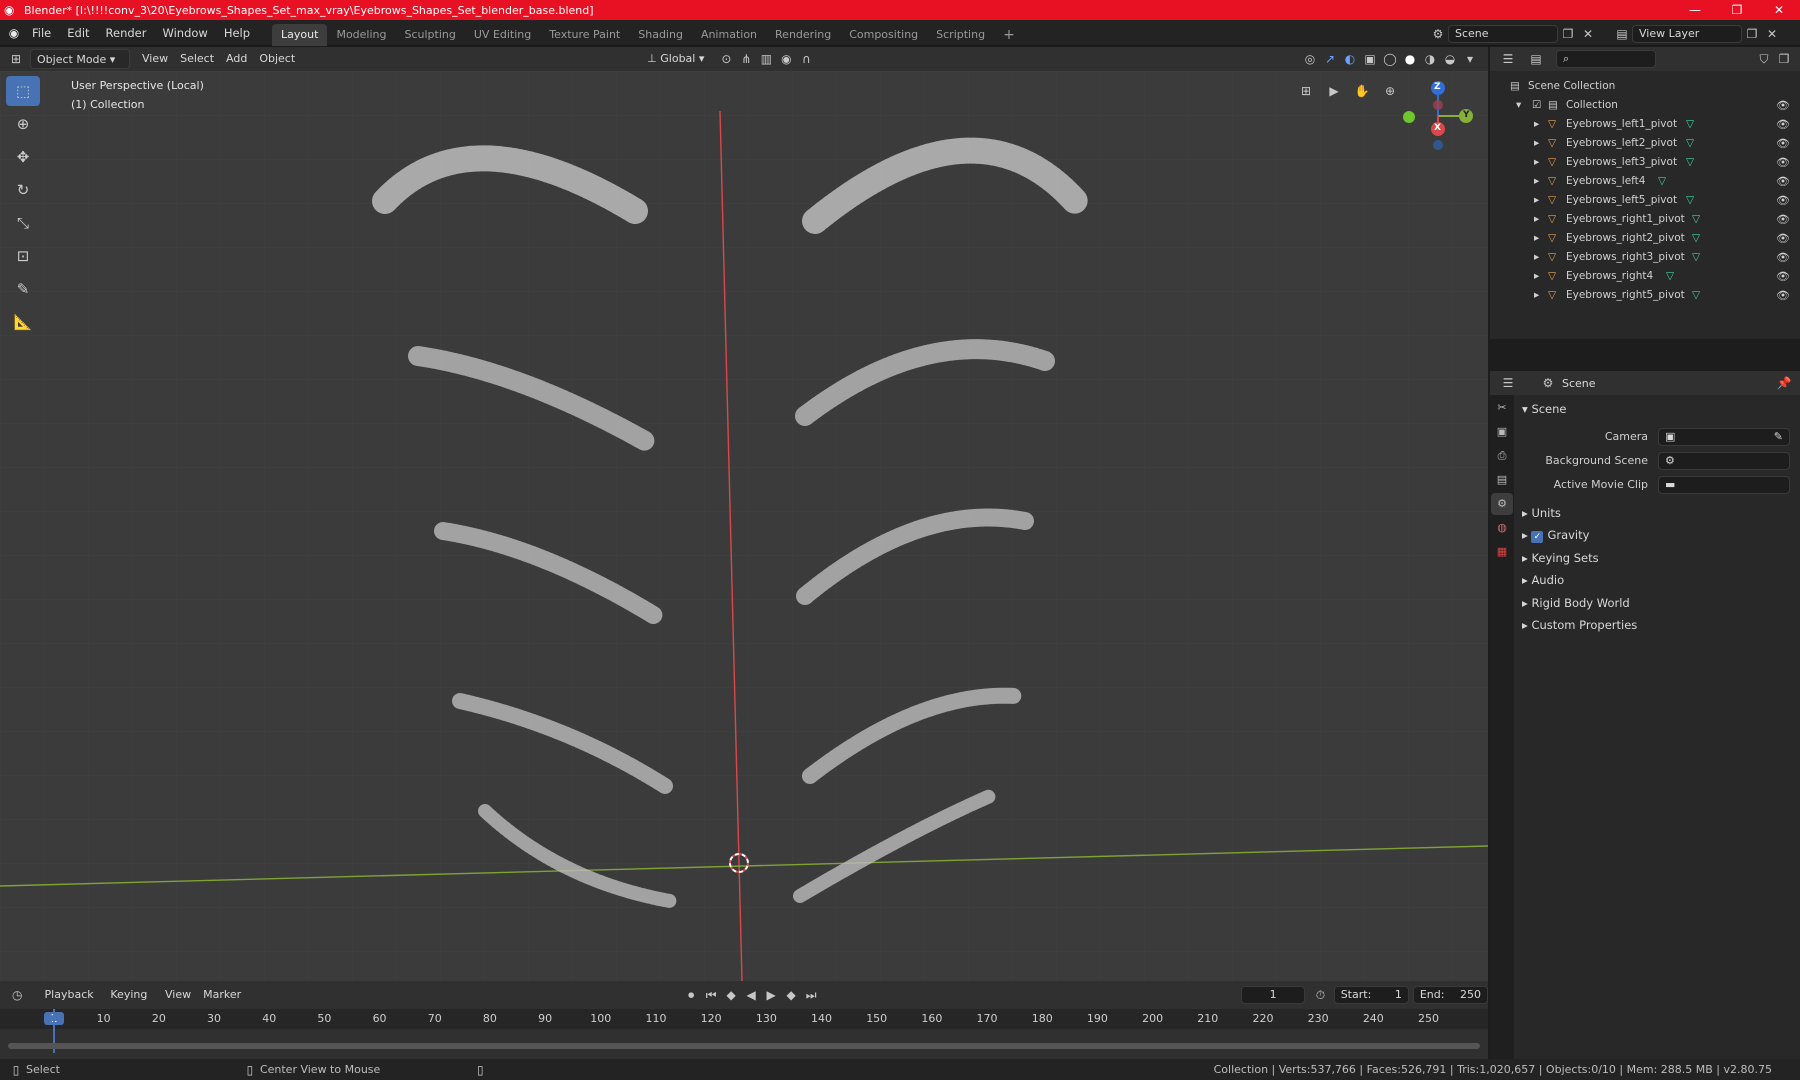  Describe the element at coordinates (1645, 124) in the screenshot. I see `outliner-item: ▸ ▽ Eyebrows_left1_pivot ▽ 👁` at that location.